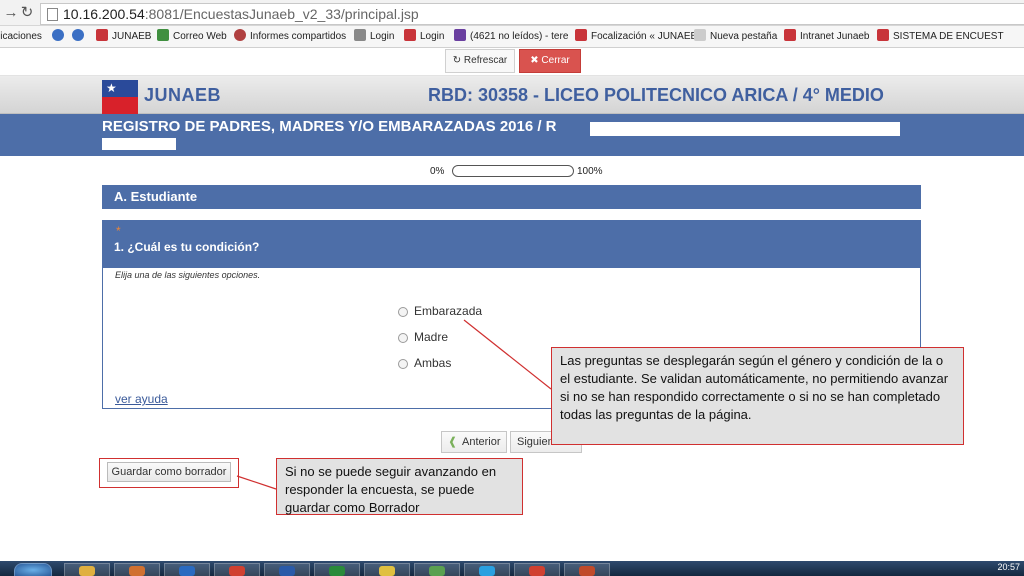 The width and height of the screenshot is (1024, 576). I want to click on reload-icon: ↻, so click(27, 13).